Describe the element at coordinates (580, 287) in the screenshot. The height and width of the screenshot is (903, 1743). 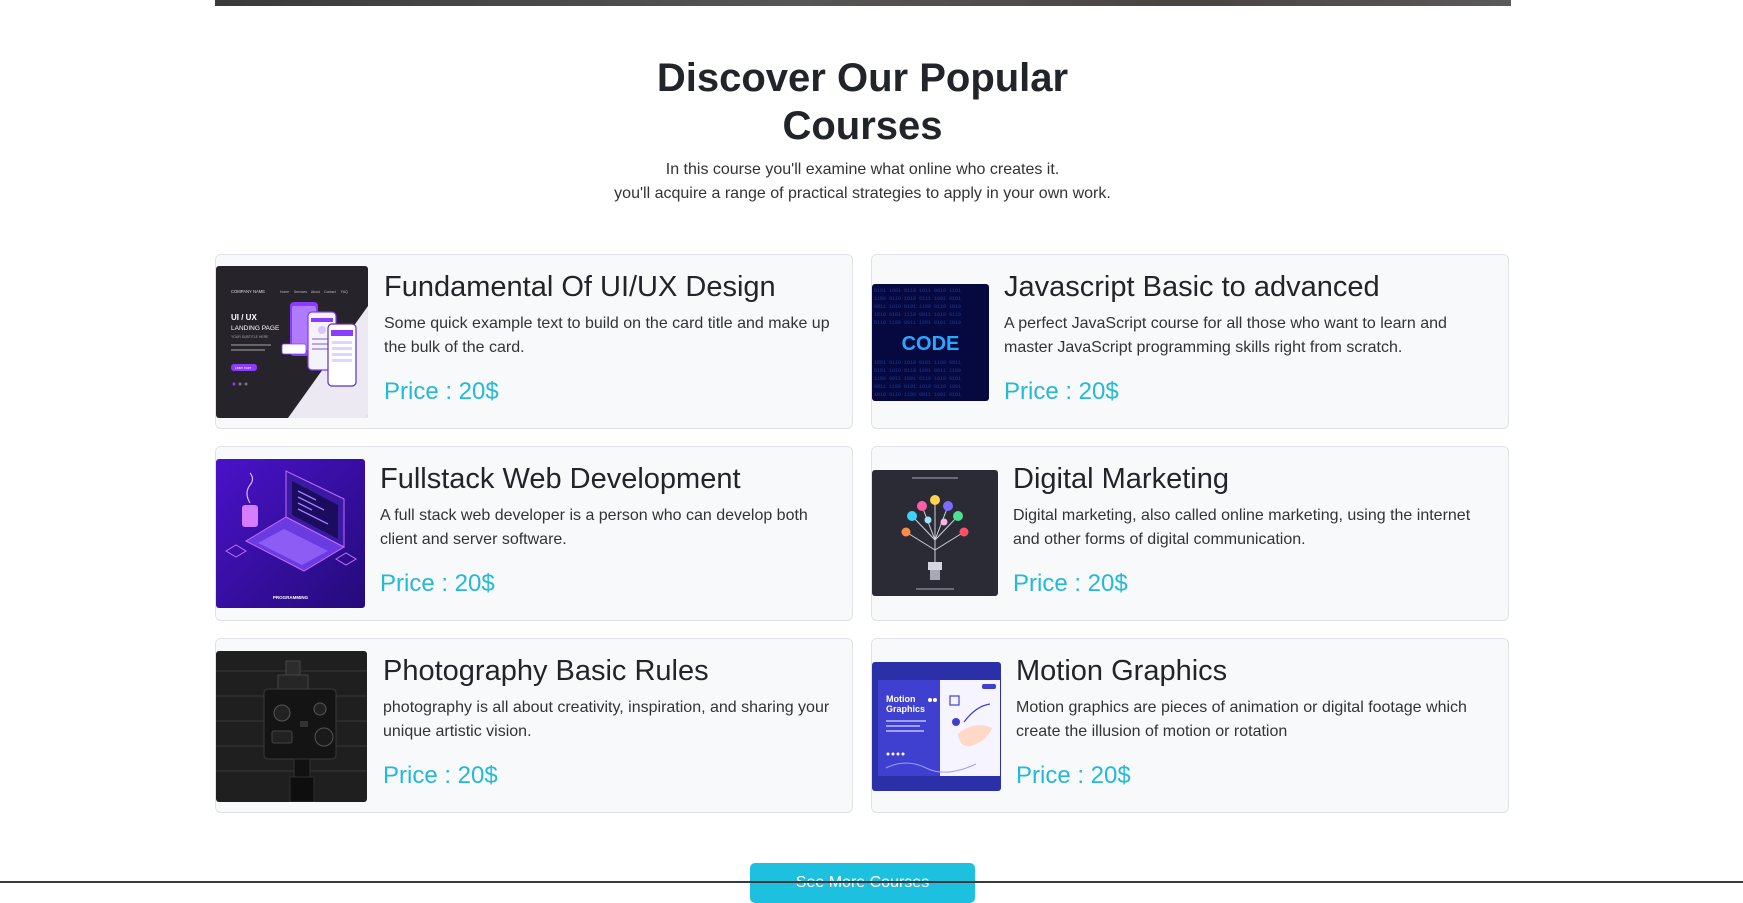
I see `course-title: Fundamental Of UI/UX Design` at that location.